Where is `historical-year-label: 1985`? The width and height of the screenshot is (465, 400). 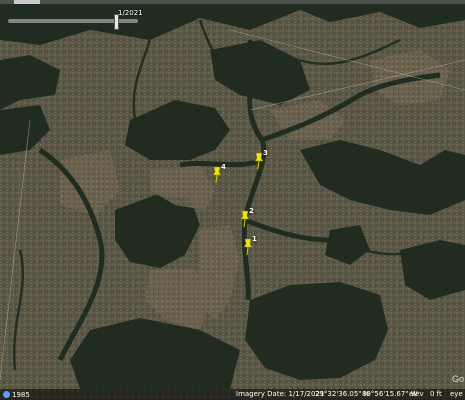 historical-year-label: 1985 is located at coordinates (21, 394).